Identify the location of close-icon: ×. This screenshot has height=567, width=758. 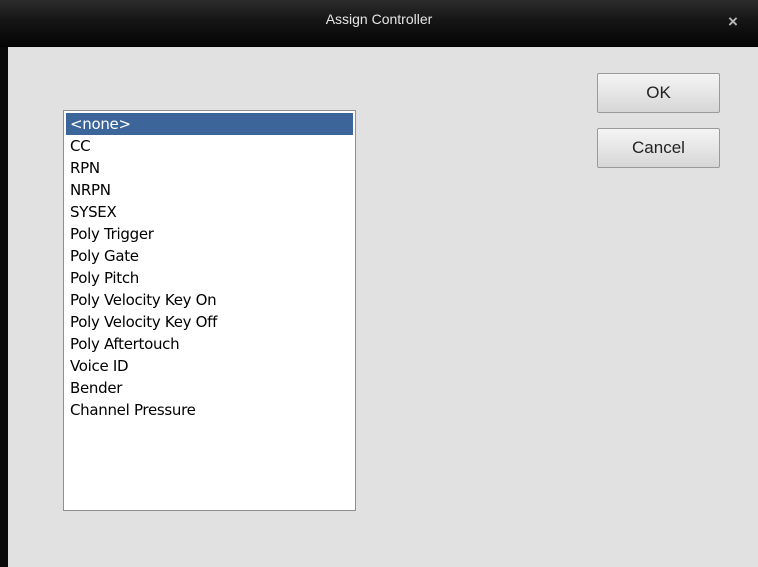
(733, 22).